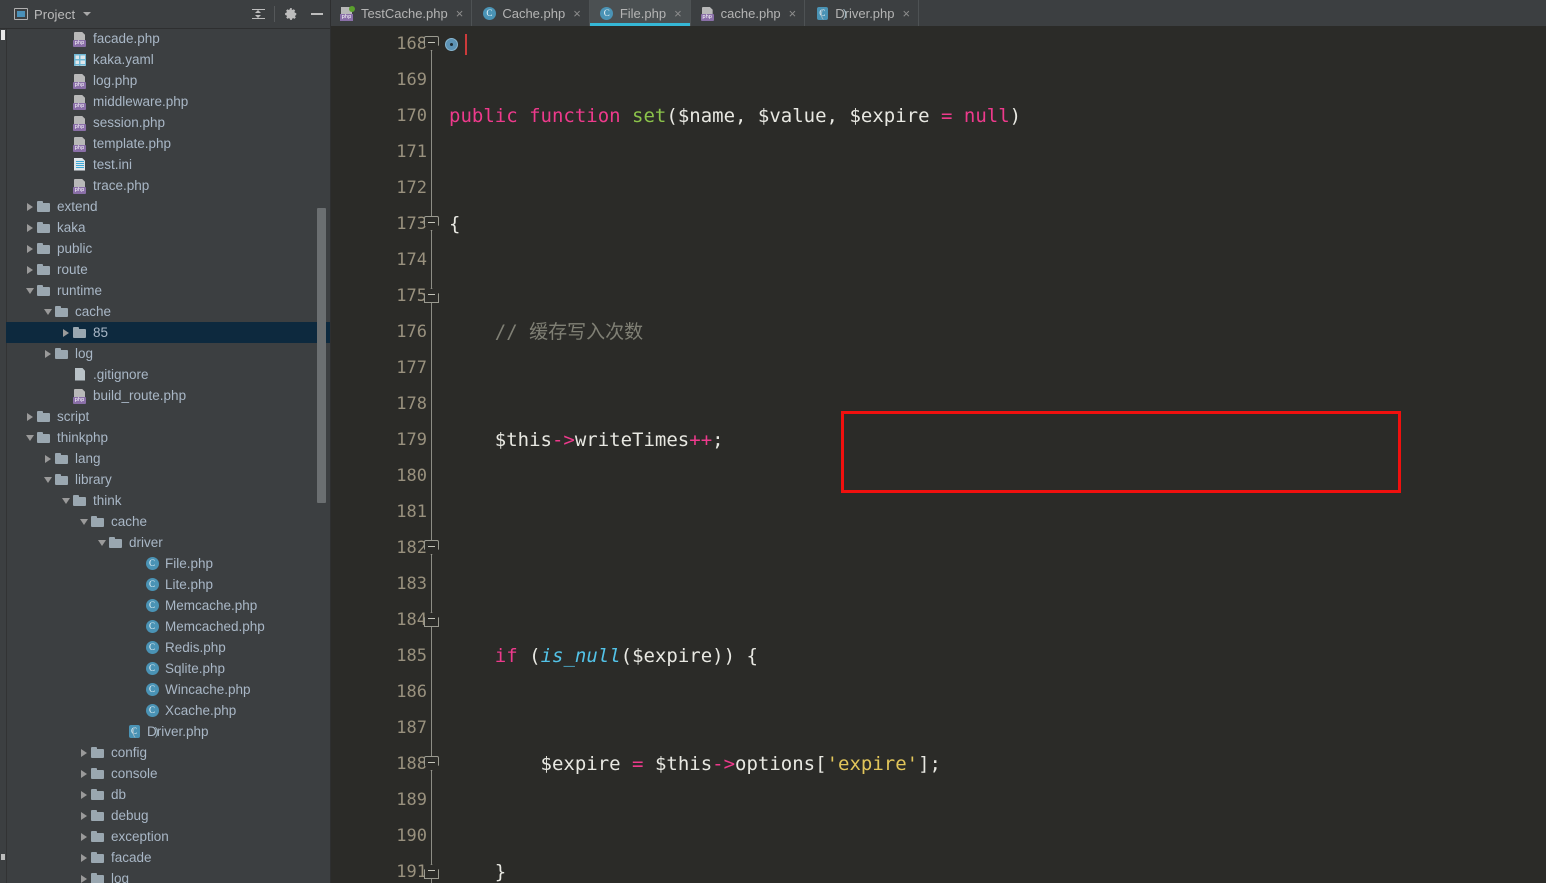 Image resolution: width=1546 pixels, height=883 pixels. Describe the element at coordinates (168, 605) in the screenshot. I see `tree-item-memcache-php: Memcache.php` at that location.